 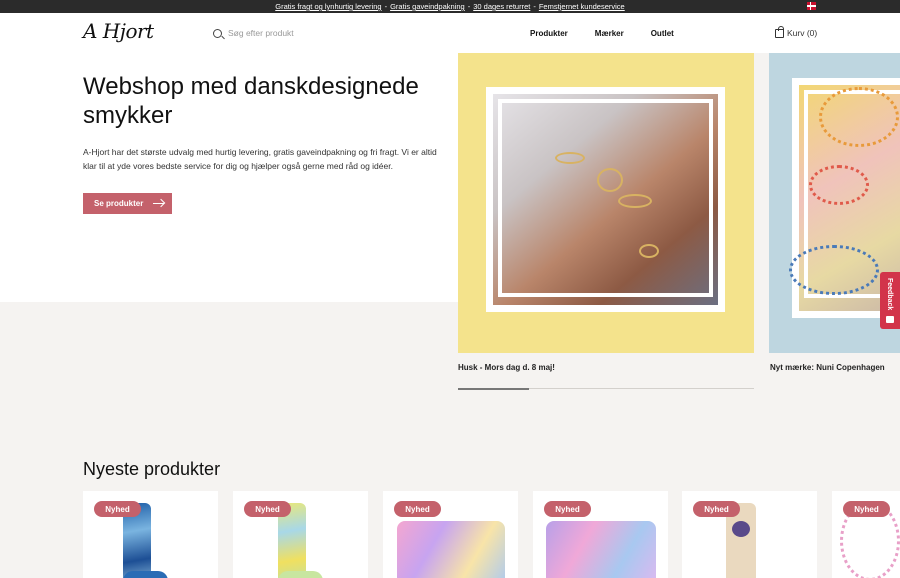 I want to click on search-bar: Søg efter produkt, so click(x=253, y=33).